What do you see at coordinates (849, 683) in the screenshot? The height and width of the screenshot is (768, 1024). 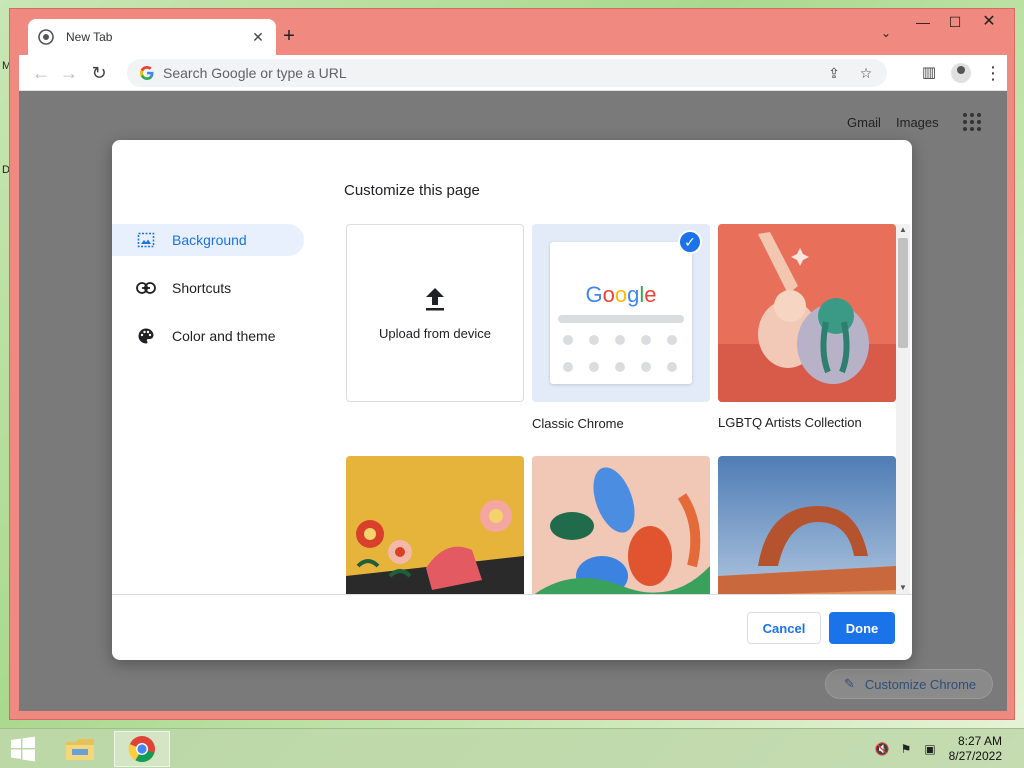 I see `pencil-icon: ✎` at bounding box center [849, 683].